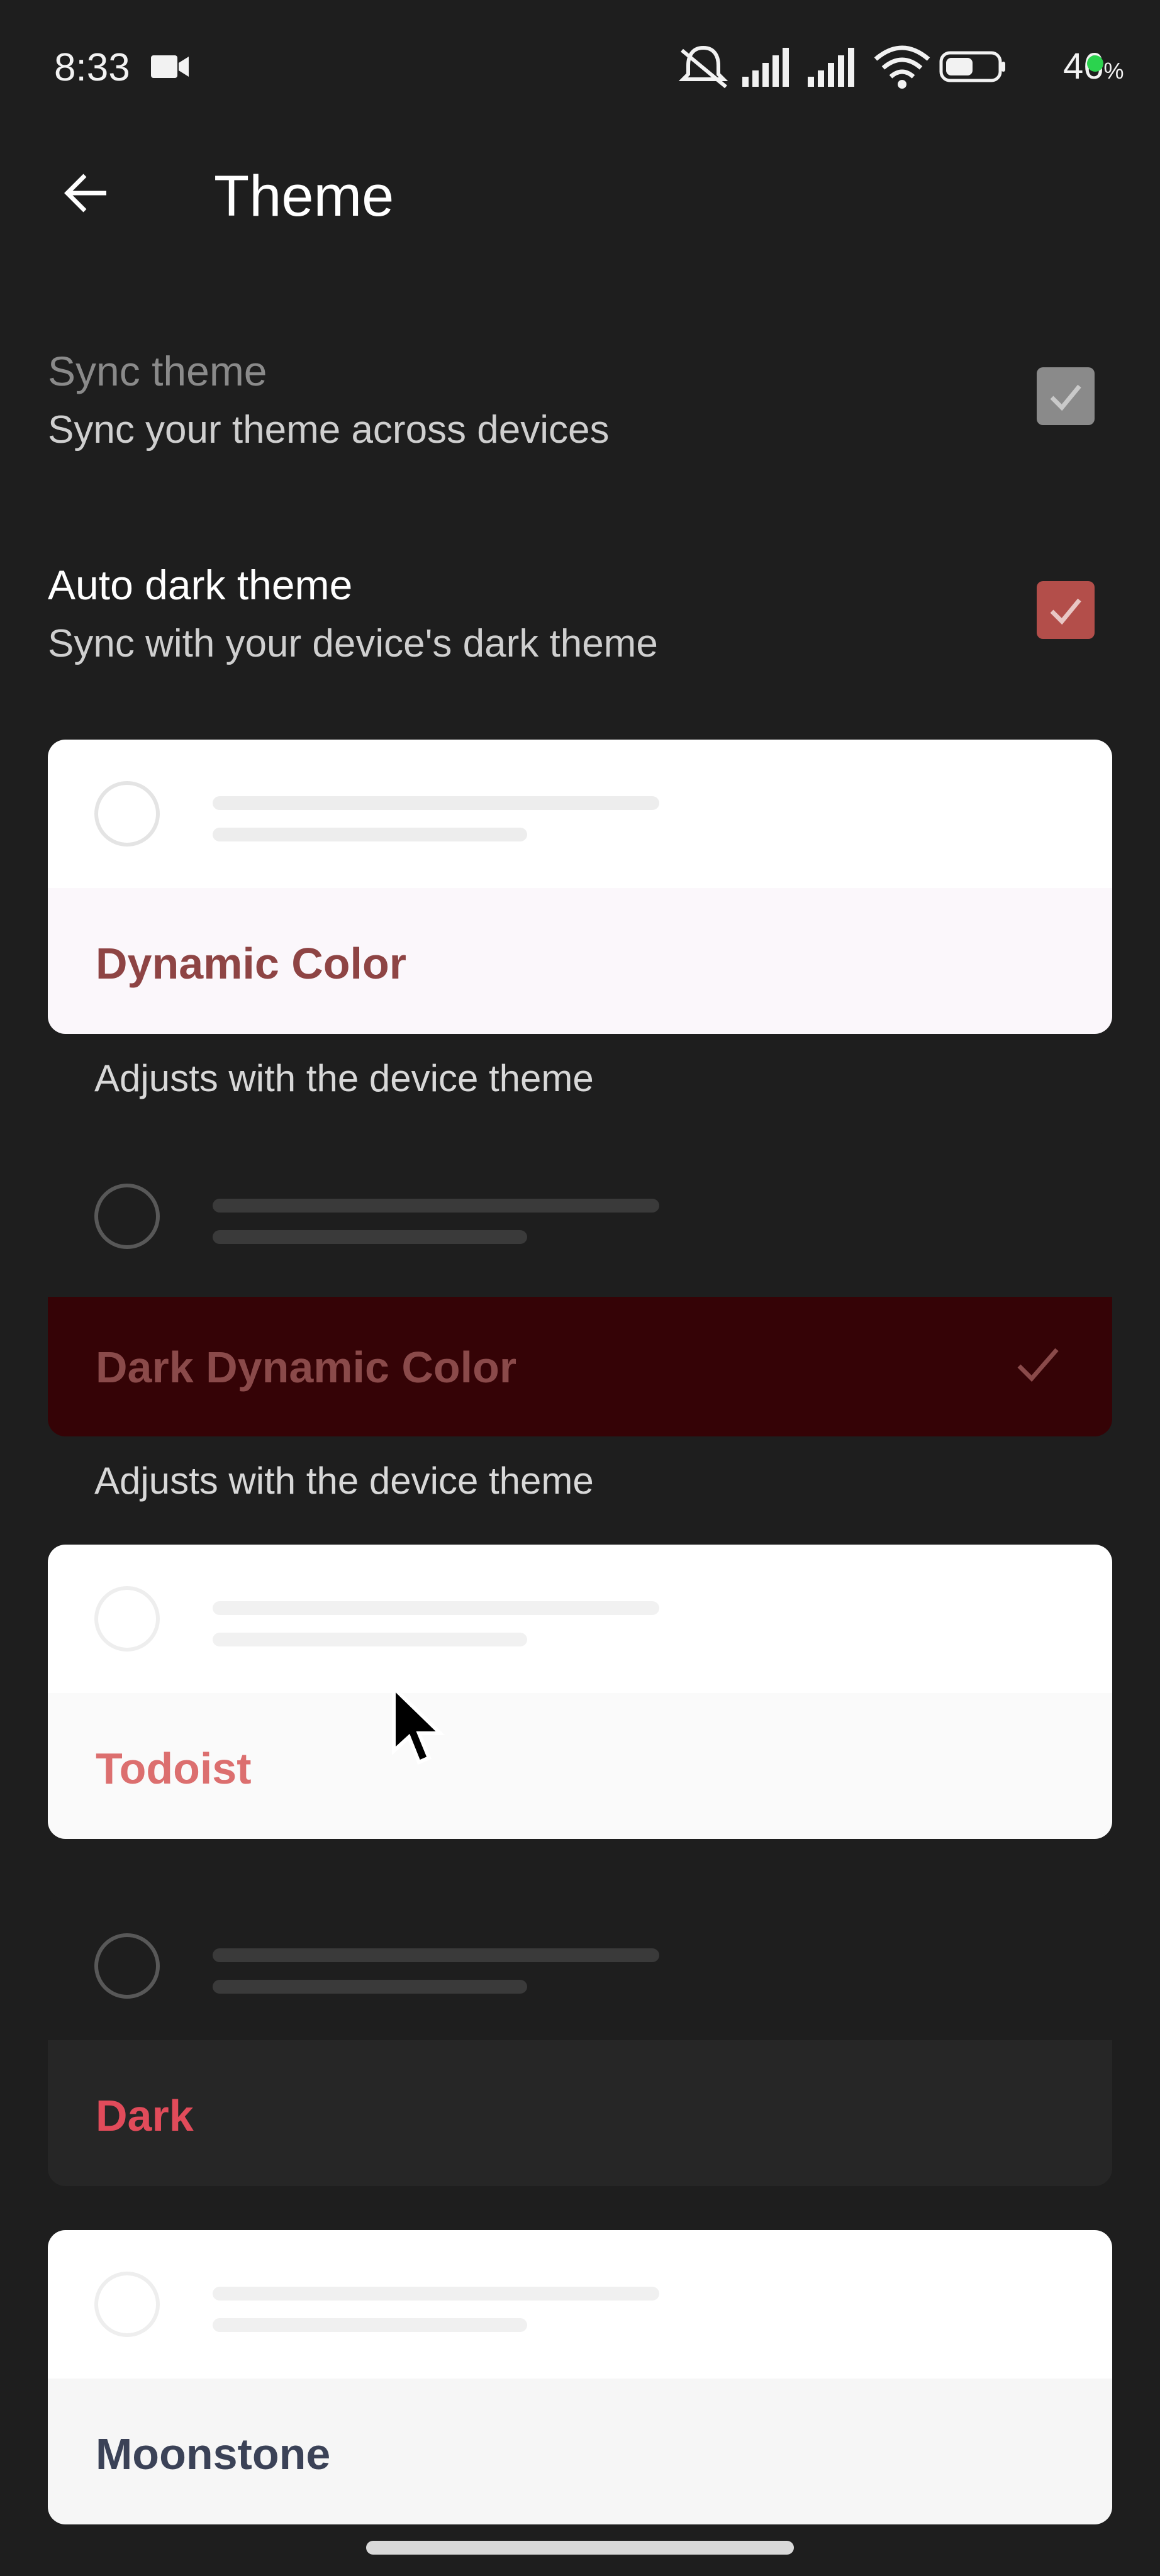 The image size is (1160, 2576). What do you see at coordinates (306, 1367) in the screenshot?
I see `theme-name: Dark Dynamic Color` at bounding box center [306, 1367].